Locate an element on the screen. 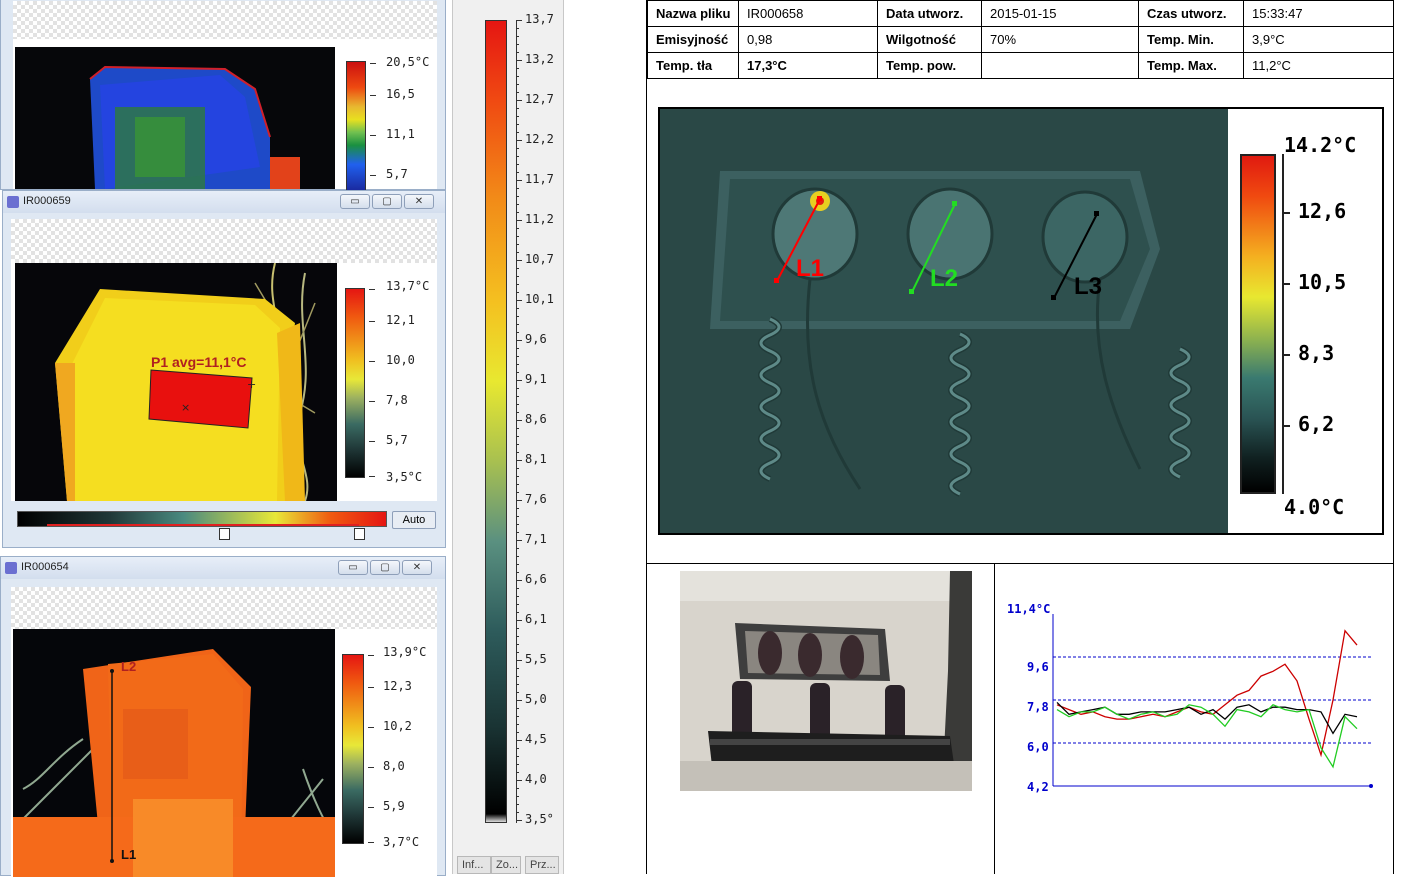 The image size is (1414, 877). line-label-l1: L1 is located at coordinates (129, 854).